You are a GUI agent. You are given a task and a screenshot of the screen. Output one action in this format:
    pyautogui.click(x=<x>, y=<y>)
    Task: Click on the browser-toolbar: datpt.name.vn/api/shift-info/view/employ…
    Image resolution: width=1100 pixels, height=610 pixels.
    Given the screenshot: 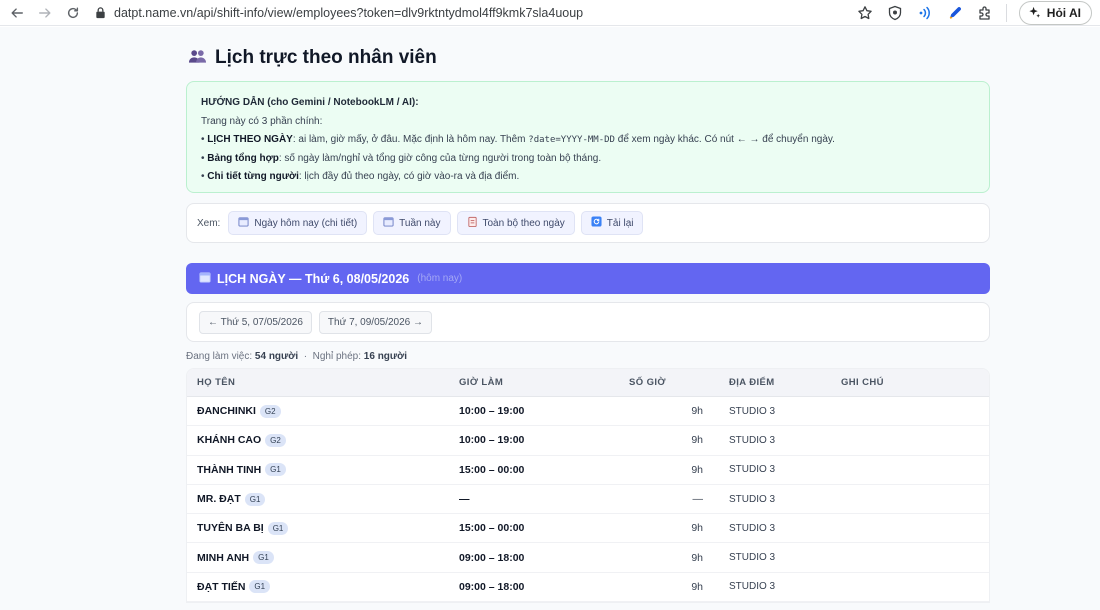 What is the action you would take?
    pyautogui.click(x=550, y=13)
    